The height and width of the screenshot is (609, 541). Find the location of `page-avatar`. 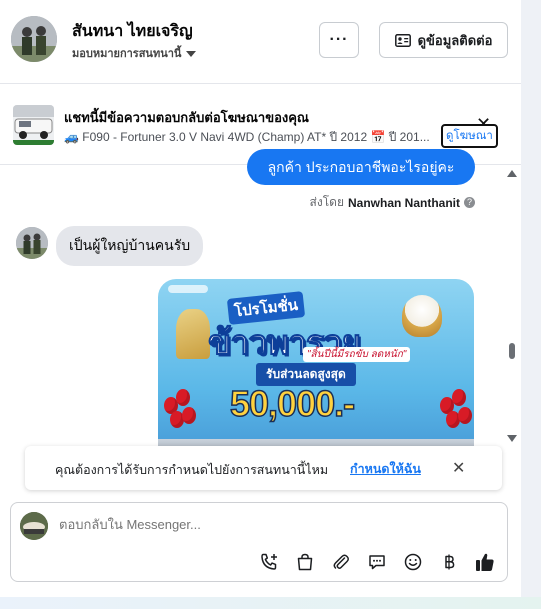

page-avatar is located at coordinates (34, 526).